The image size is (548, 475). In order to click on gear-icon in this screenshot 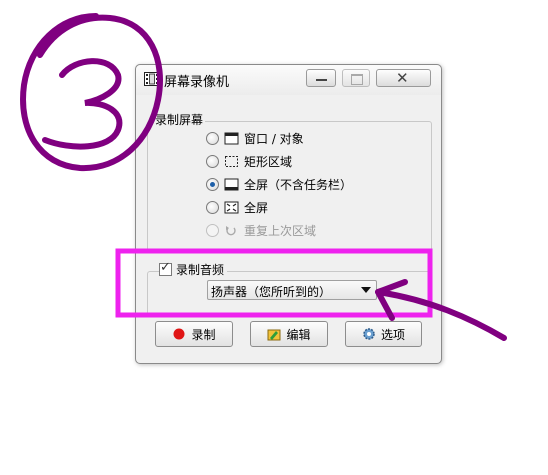, I will do `click(369, 334)`.